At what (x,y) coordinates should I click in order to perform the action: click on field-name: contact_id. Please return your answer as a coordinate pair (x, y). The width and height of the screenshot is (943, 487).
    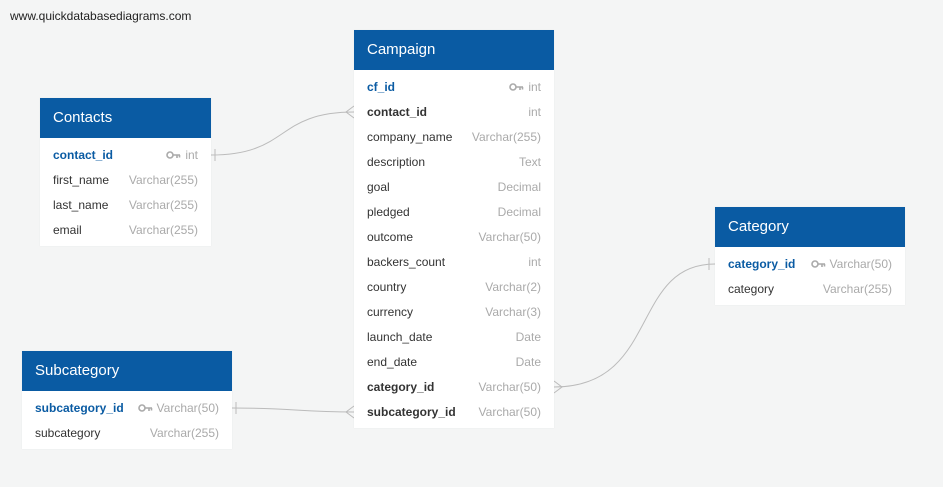
    Looking at the image, I should click on (397, 111).